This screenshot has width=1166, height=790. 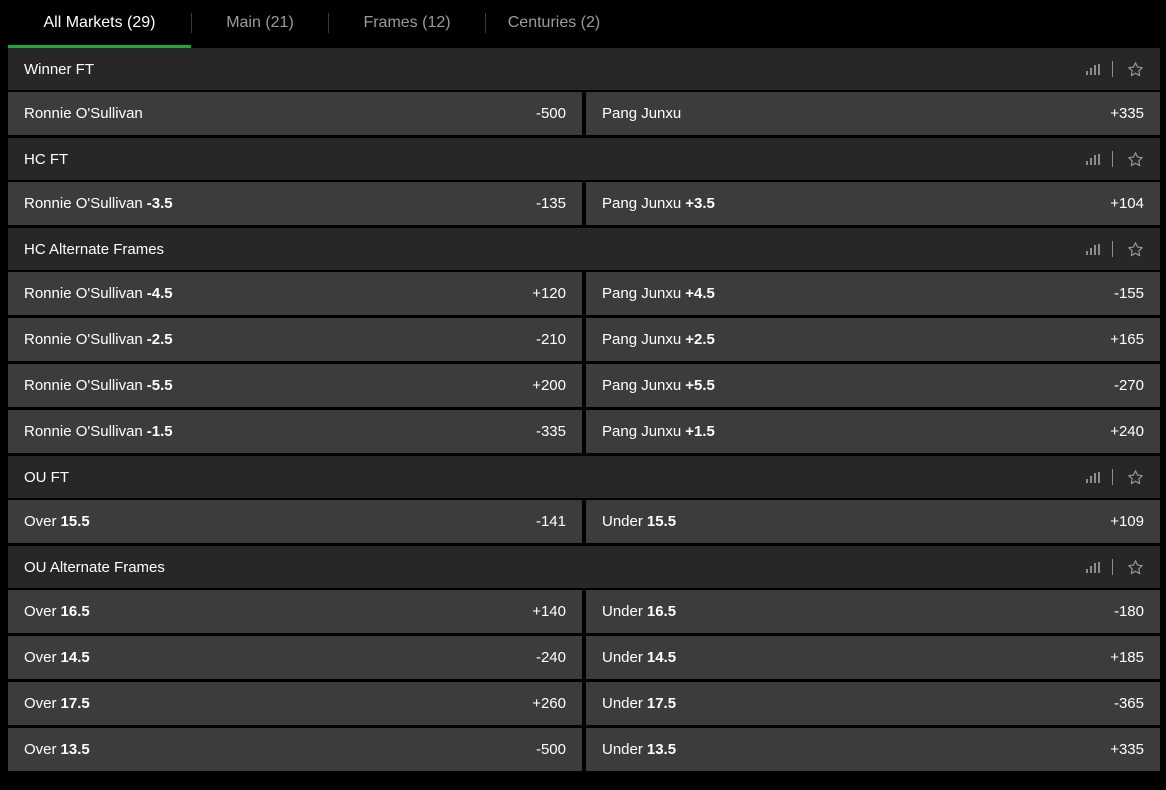 I want to click on selection-label: Ronnie O'Sullivan, so click(x=83, y=113).